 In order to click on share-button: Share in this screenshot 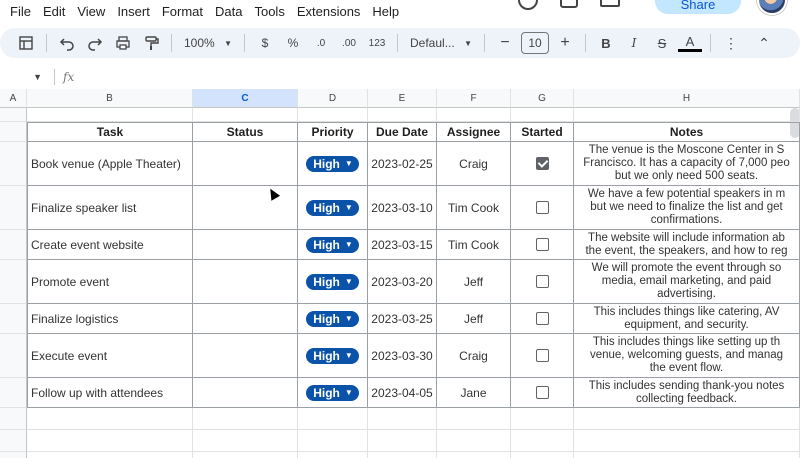, I will do `click(698, 7)`.